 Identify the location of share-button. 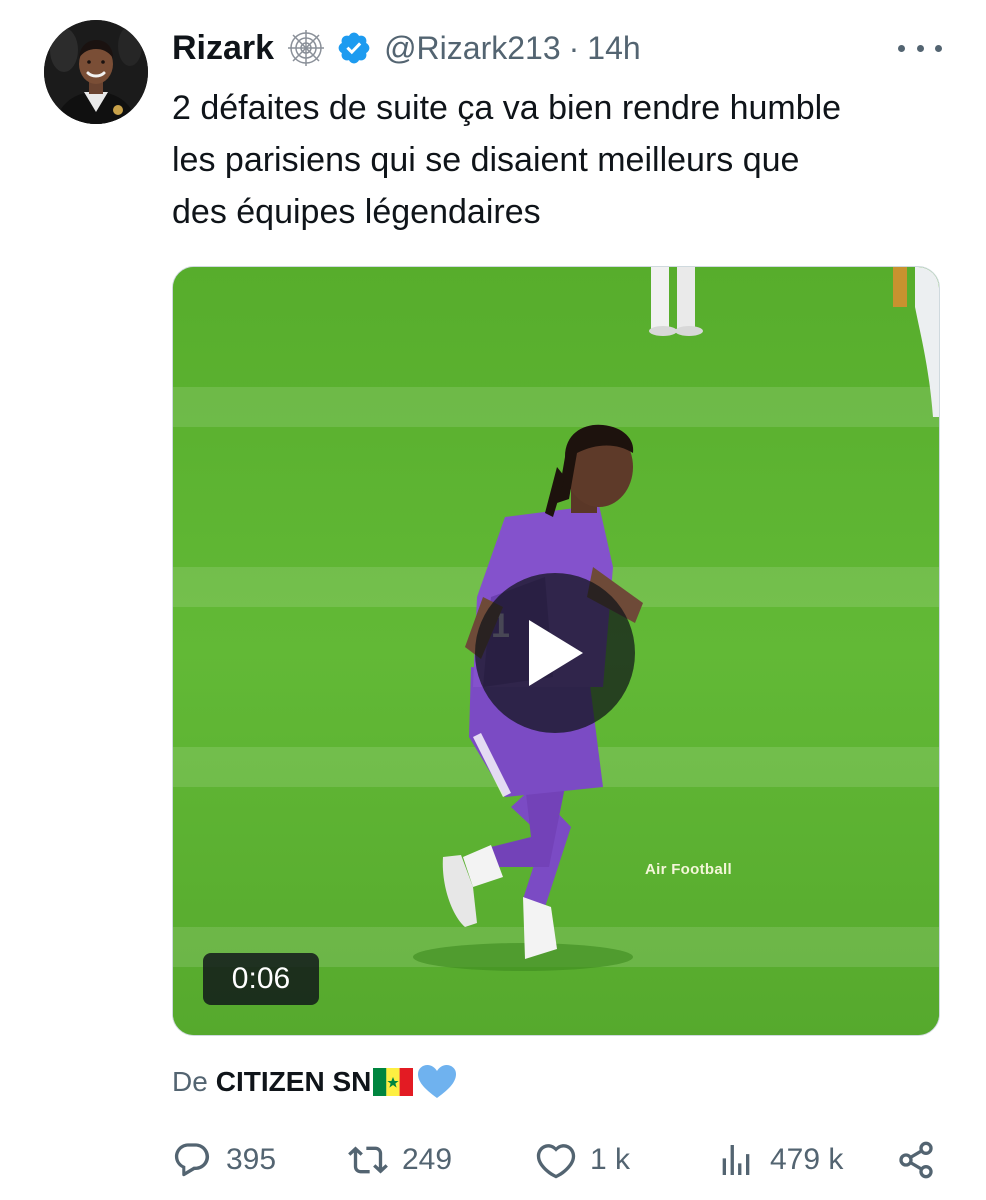
(916, 1160).